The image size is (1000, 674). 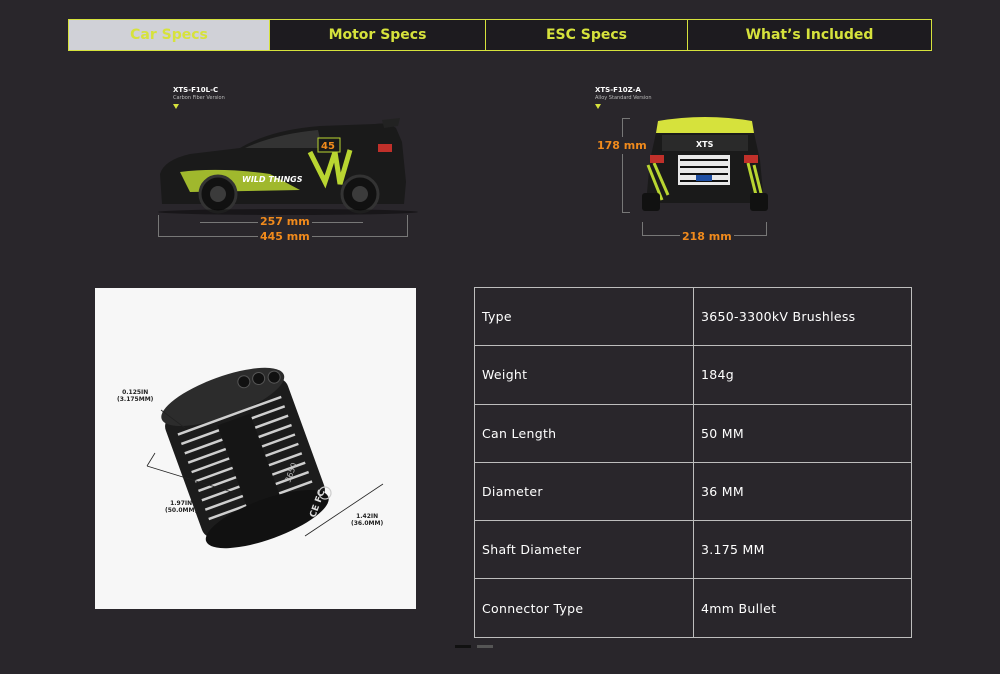 I want to click on spec-key: Connector Type, so click(x=584, y=608).